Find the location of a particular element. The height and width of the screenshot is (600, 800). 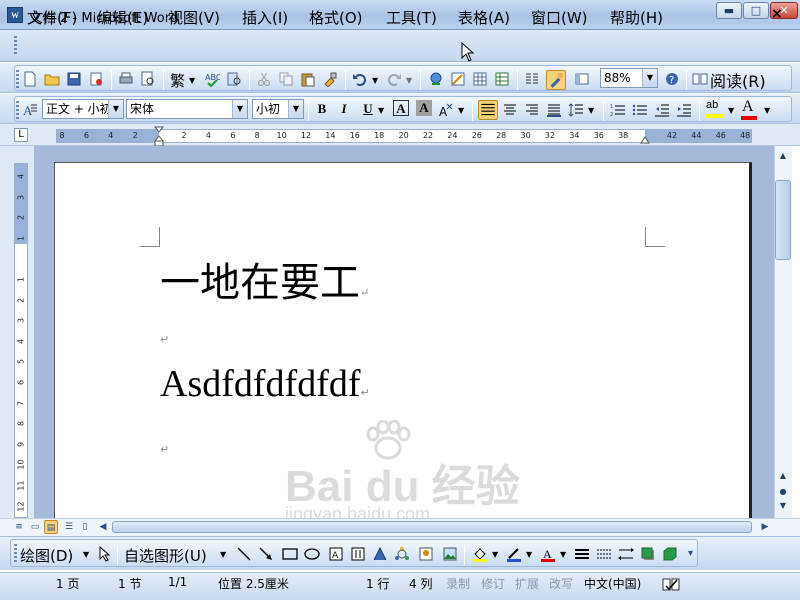

phonetic-guide-icon: A is located at coordinates (446, 110).